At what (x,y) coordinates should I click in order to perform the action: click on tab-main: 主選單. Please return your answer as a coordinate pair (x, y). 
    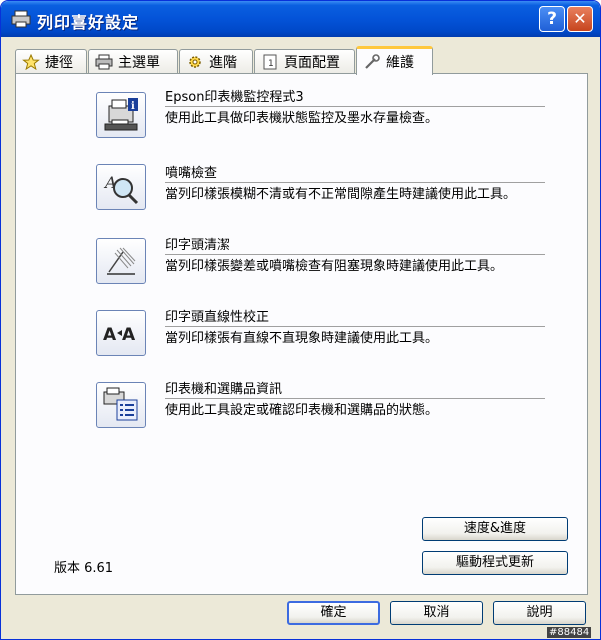
    Looking at the image, I should click on (133, 61).